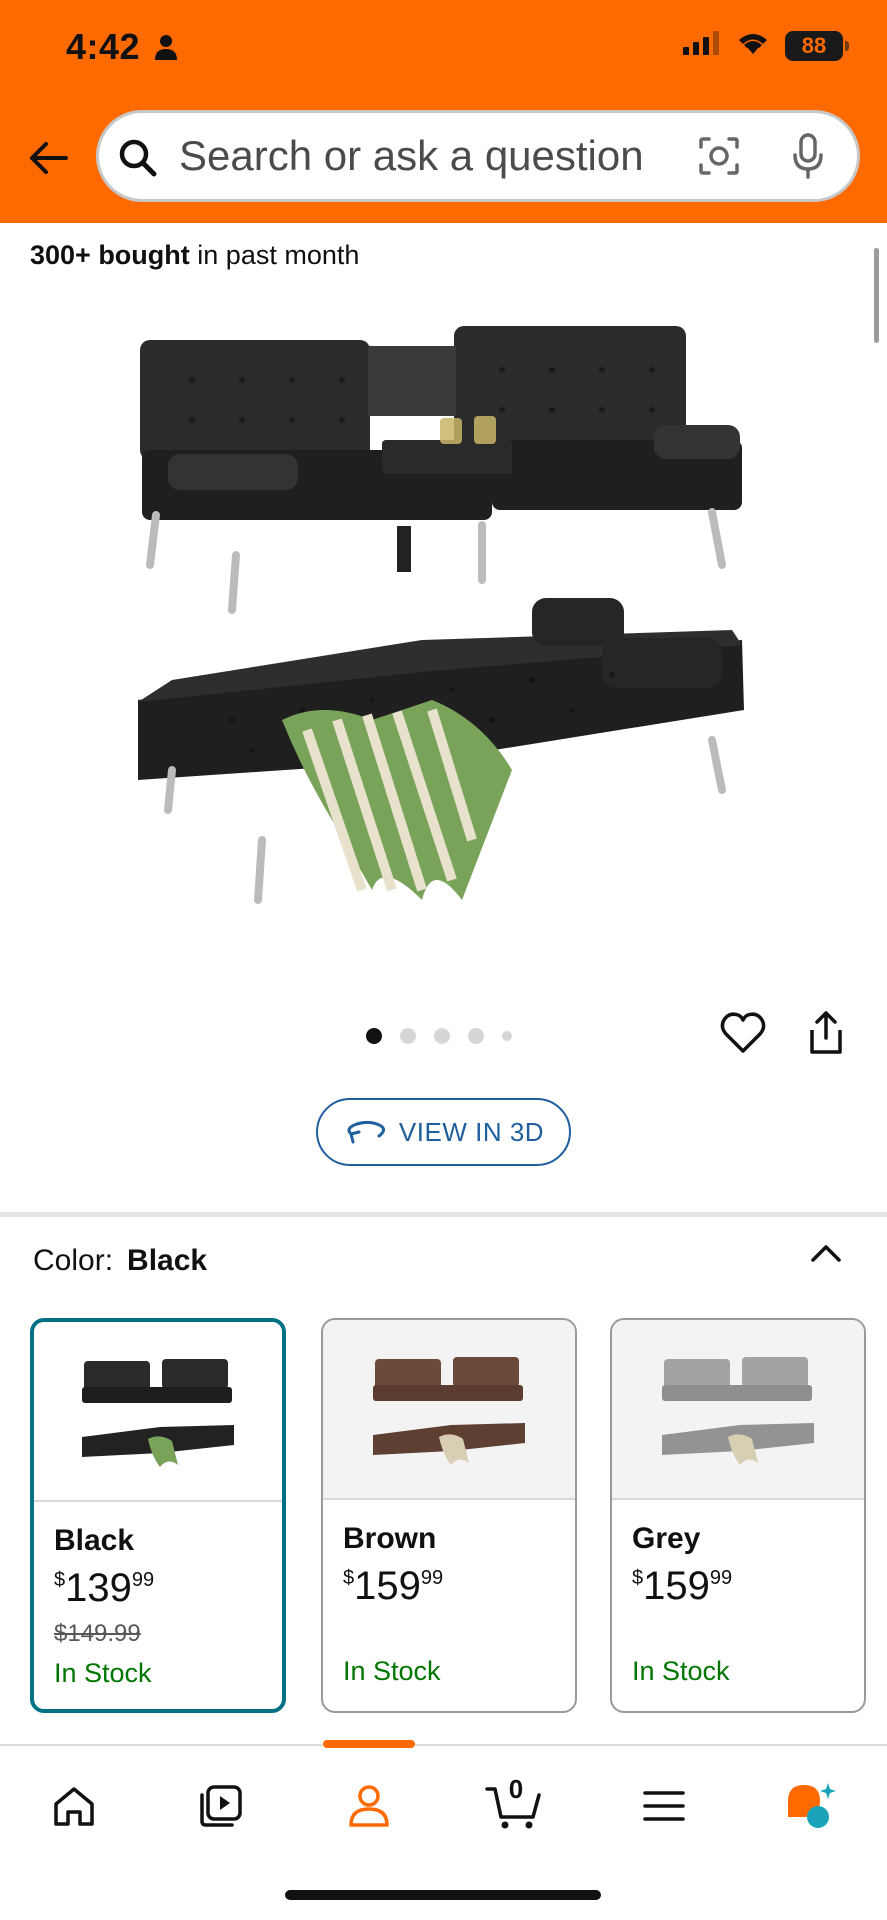  What do you see at coordinates (719, 158) in the screenshot?
I see `camera-icon` at bounding box center [719, 158].